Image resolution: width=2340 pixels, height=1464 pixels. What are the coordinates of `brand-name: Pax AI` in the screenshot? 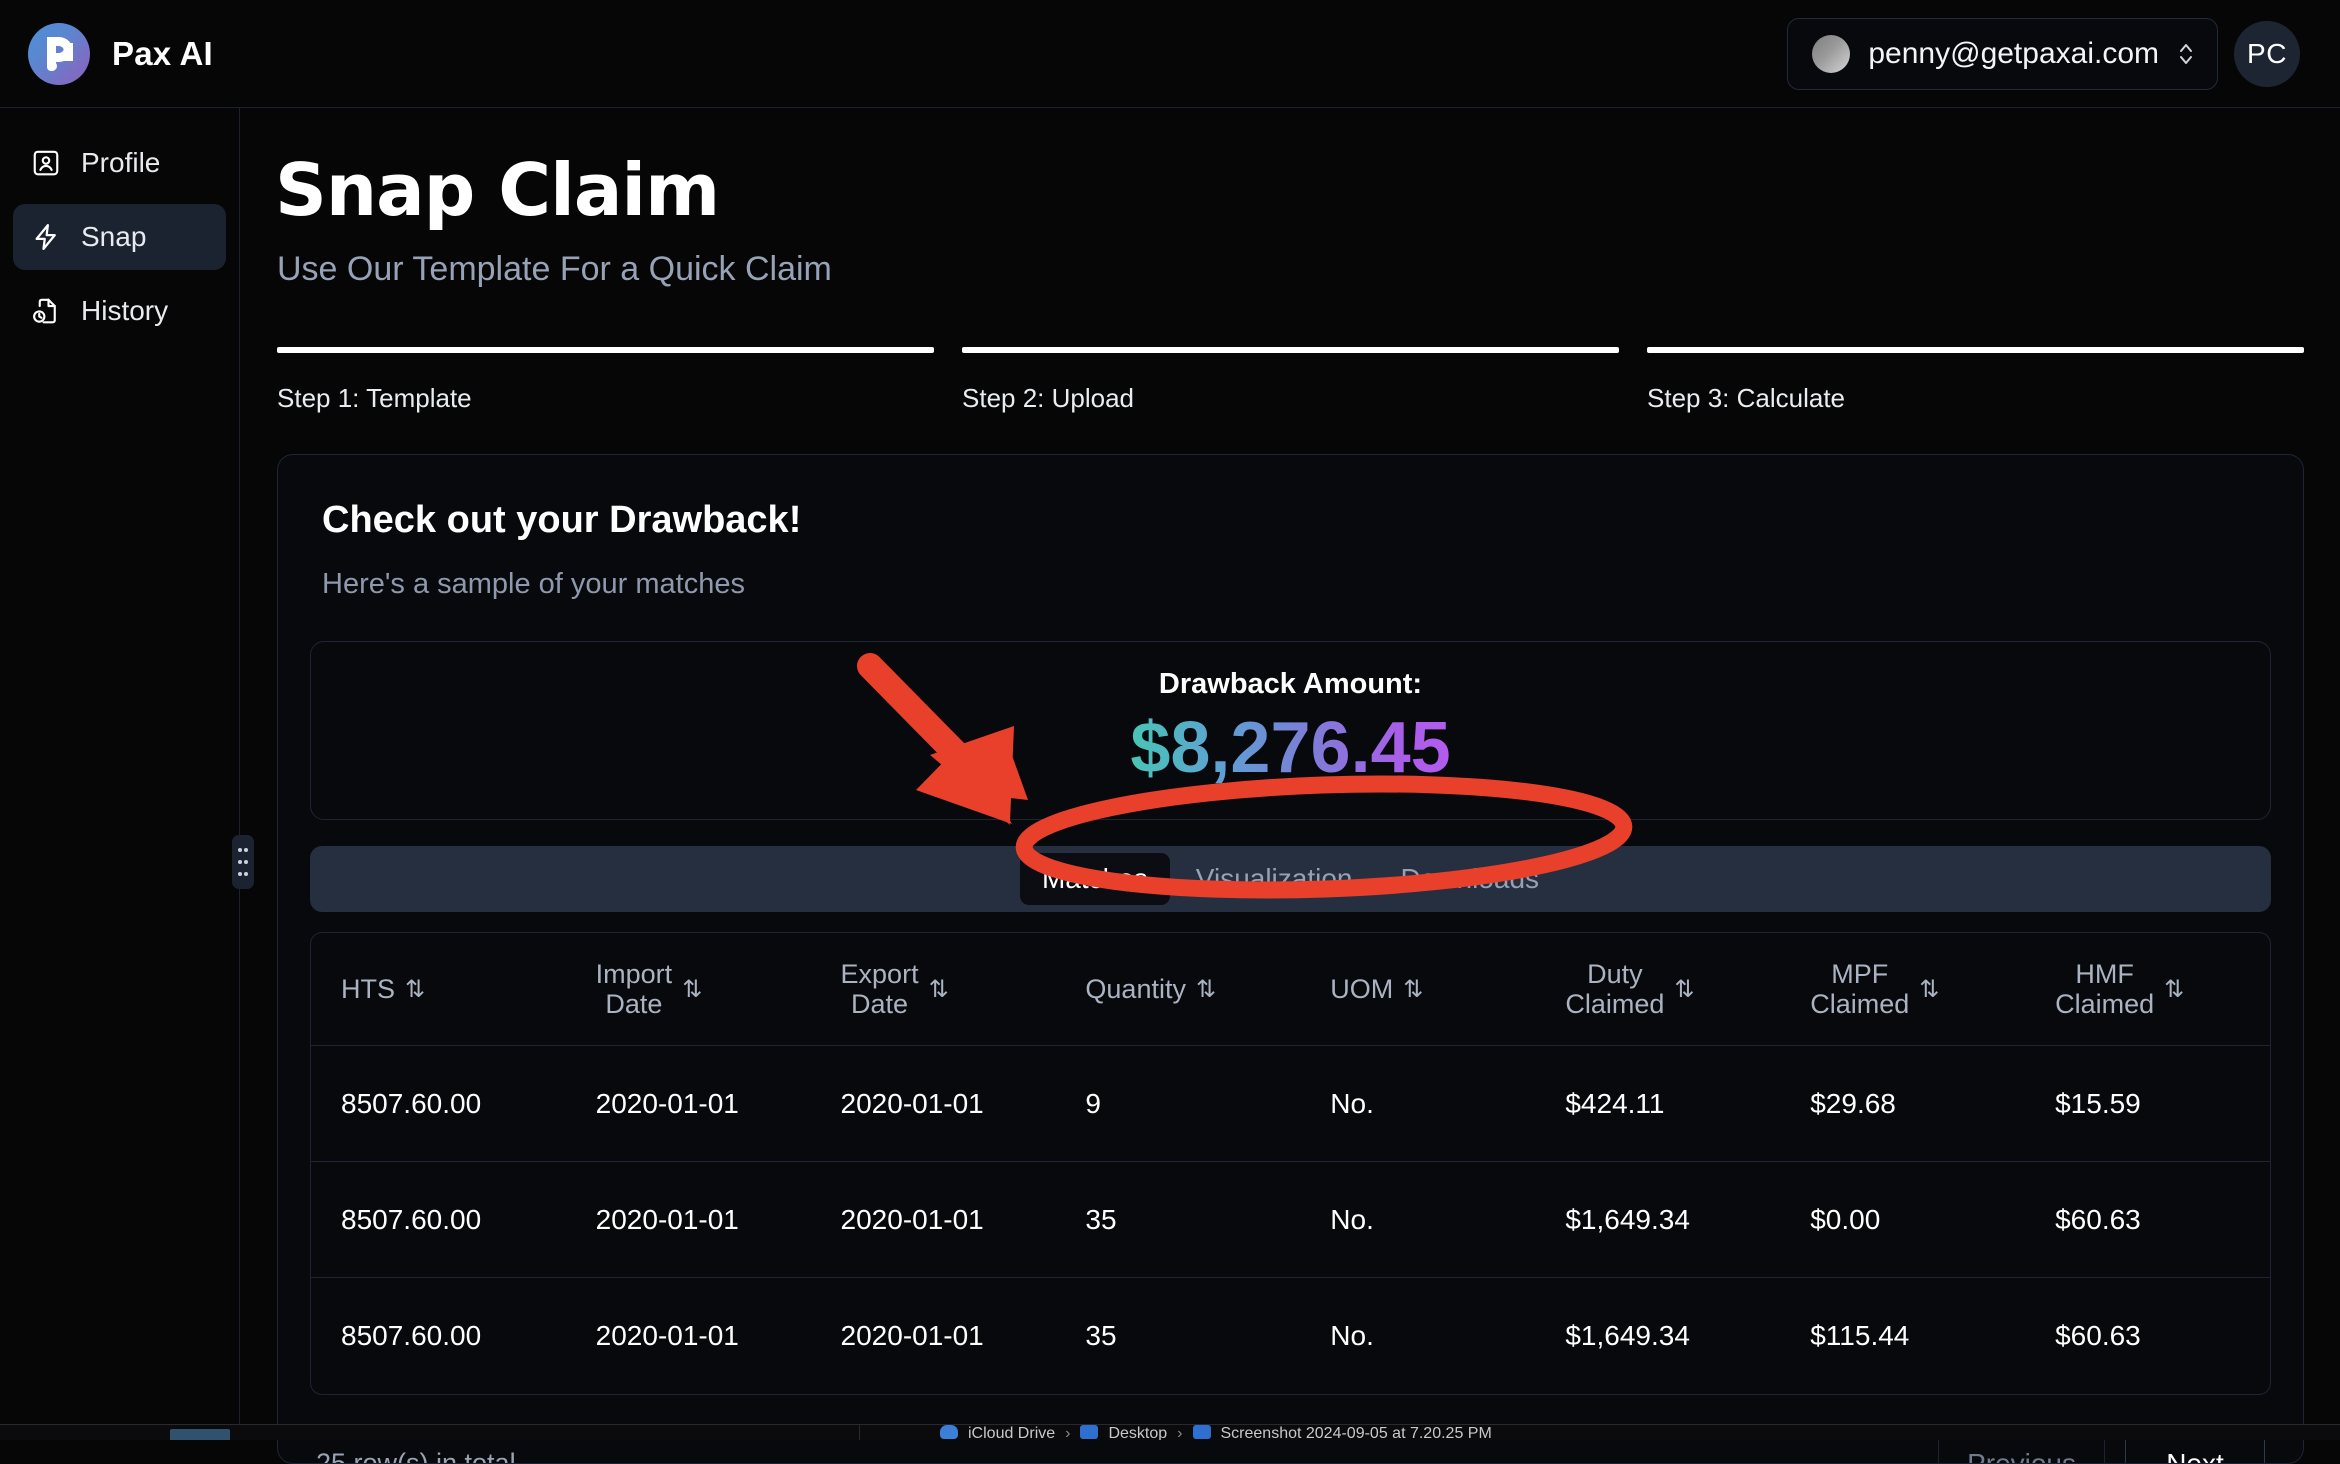 It's located at (162, 53).